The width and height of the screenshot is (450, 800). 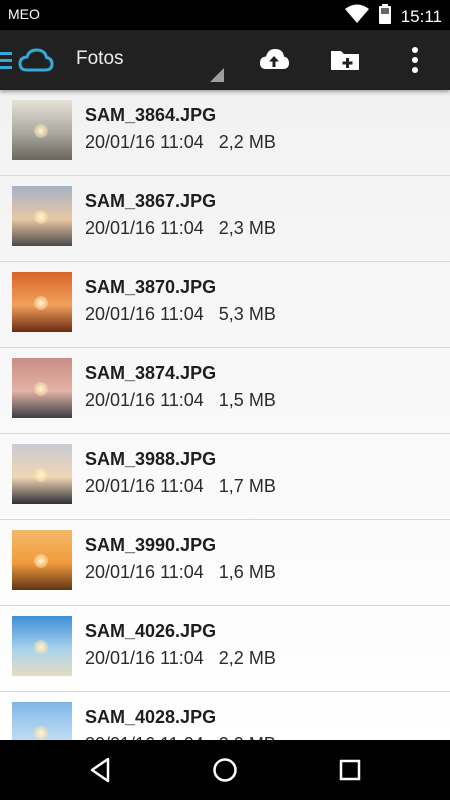 I want to click on new-folder-icon, so click(x=345, y=60).